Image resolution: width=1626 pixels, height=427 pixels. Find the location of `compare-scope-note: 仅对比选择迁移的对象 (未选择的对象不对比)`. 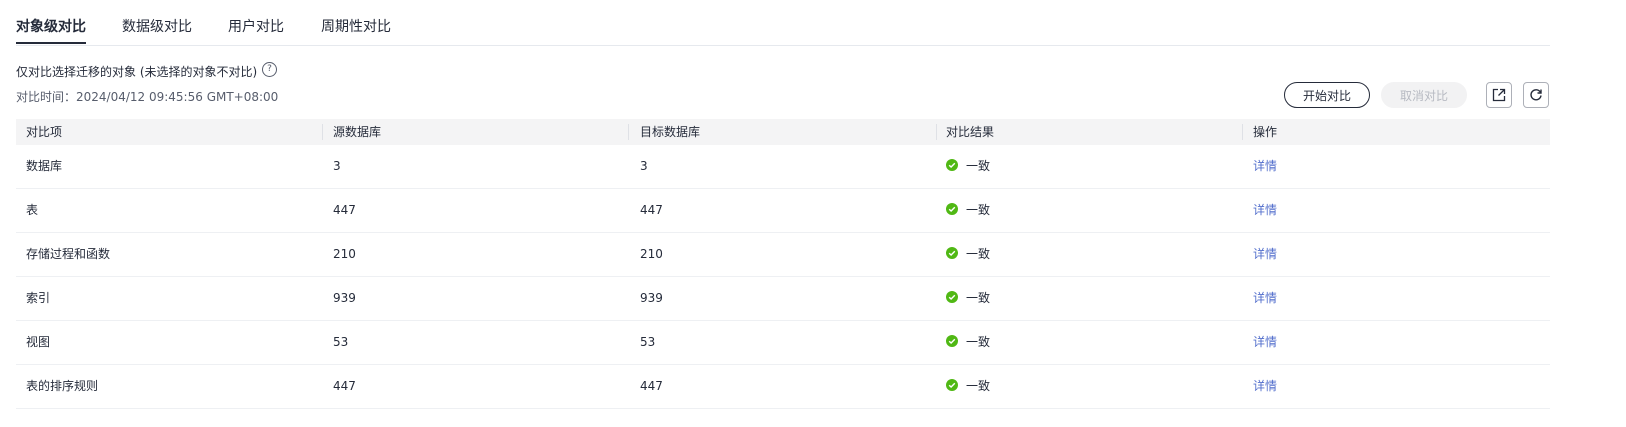

compare-scope-note: 仅对比选择迁移的对象 (未选择的对象不对比) is located at coordinates (137, 72).